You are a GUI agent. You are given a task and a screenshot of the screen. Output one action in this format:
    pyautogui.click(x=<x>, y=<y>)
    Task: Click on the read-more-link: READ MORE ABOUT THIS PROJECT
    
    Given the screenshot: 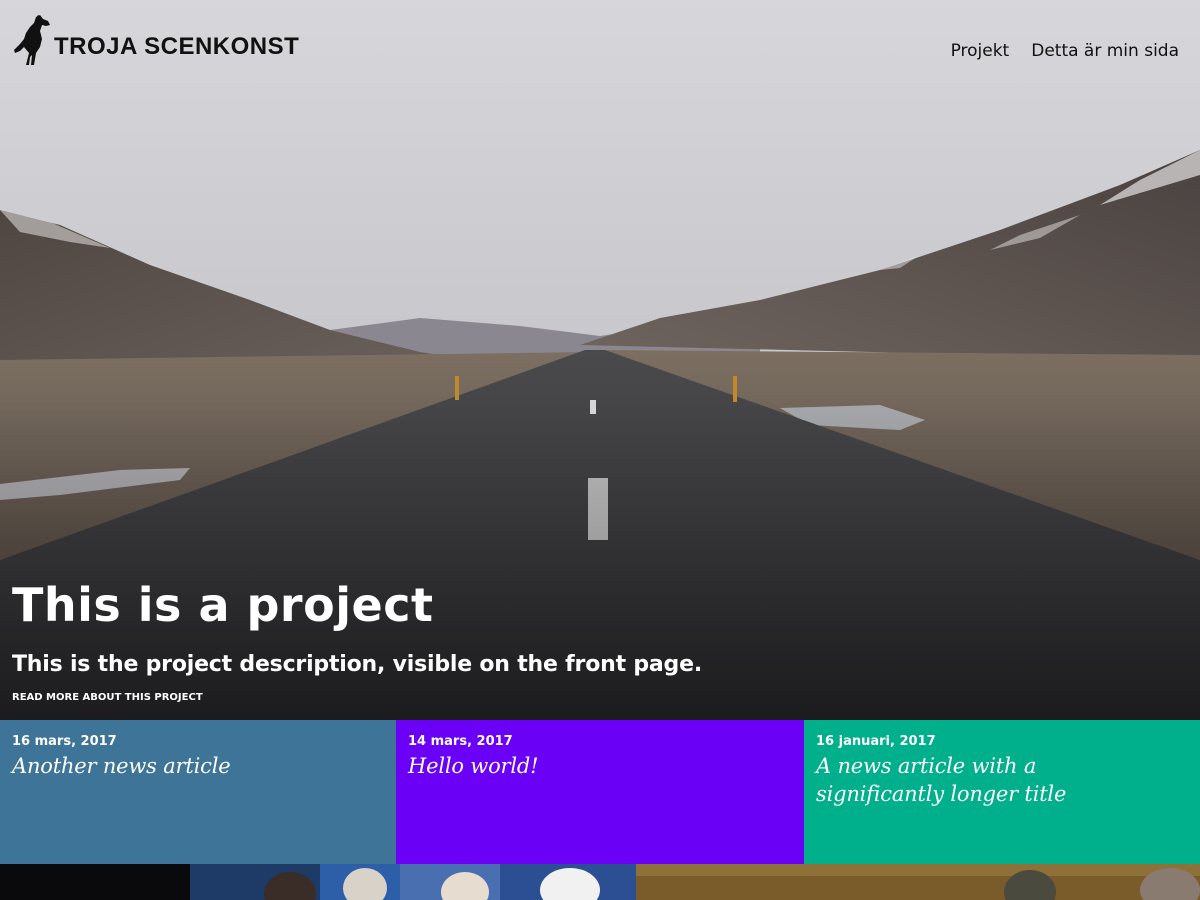 What is the action you would take?
    pyautogui.click(x=107, y=697)
    